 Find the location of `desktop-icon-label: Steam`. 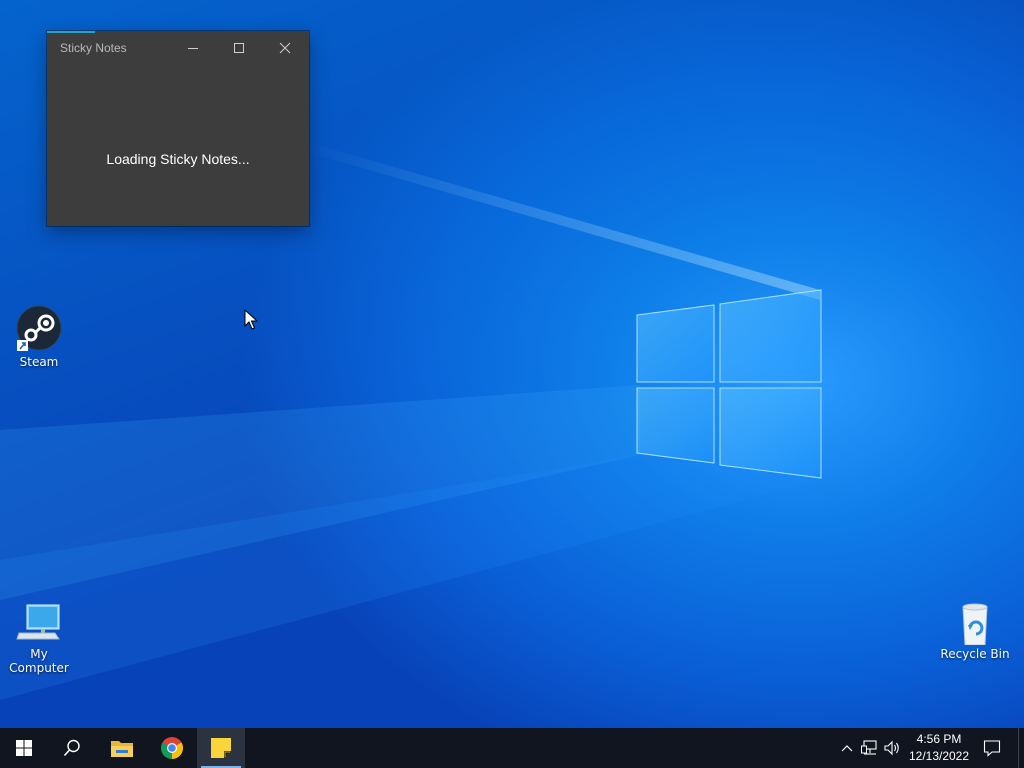

desktop-icon-label: Steam is located at coordinates (39, 362).